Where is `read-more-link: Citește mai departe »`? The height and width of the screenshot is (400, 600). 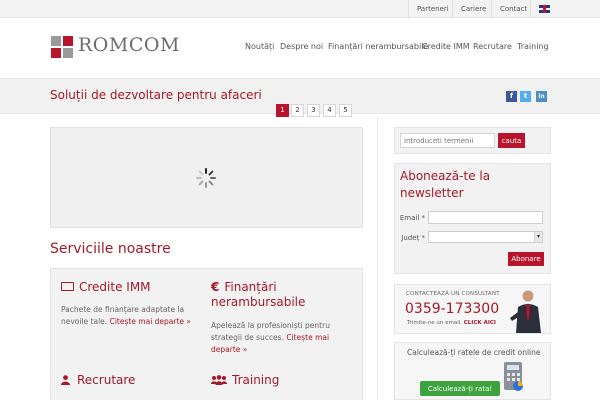 read-more-link: Citește mai departe » is located at coordinates (150, 321).